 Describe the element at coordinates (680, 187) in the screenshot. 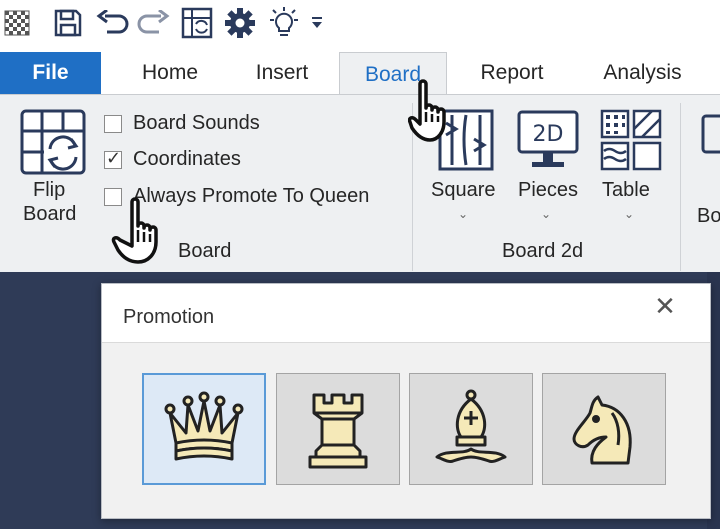

I see `ribbon-separator` at that location.